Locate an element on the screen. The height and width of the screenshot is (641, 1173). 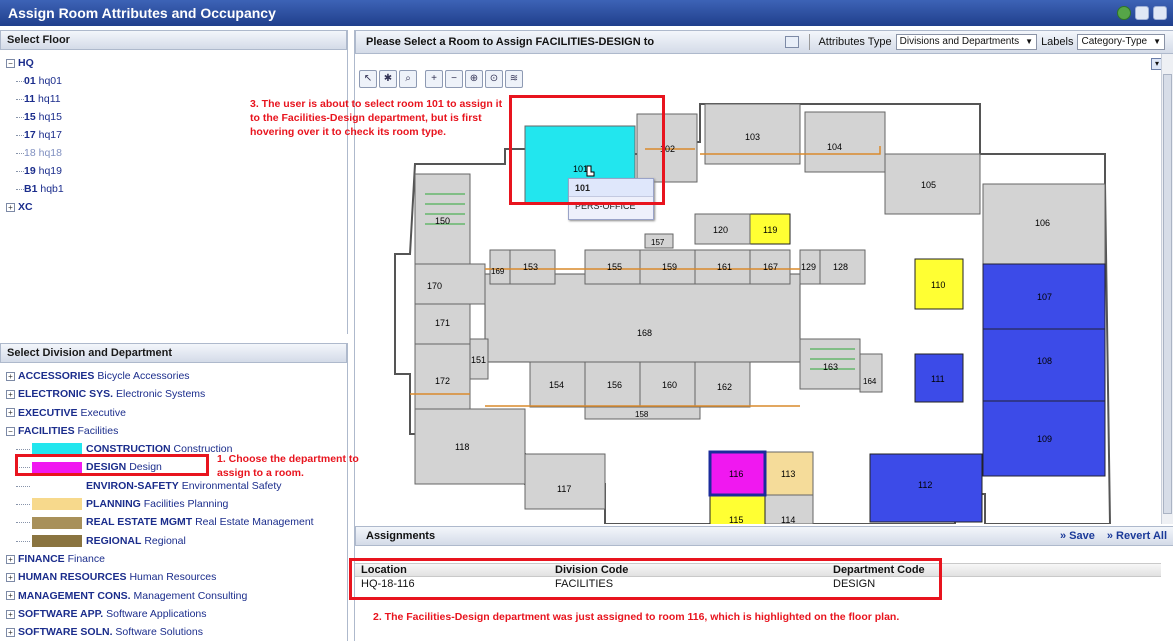
floor-name: hq15 is located at coordinates (50, 117).